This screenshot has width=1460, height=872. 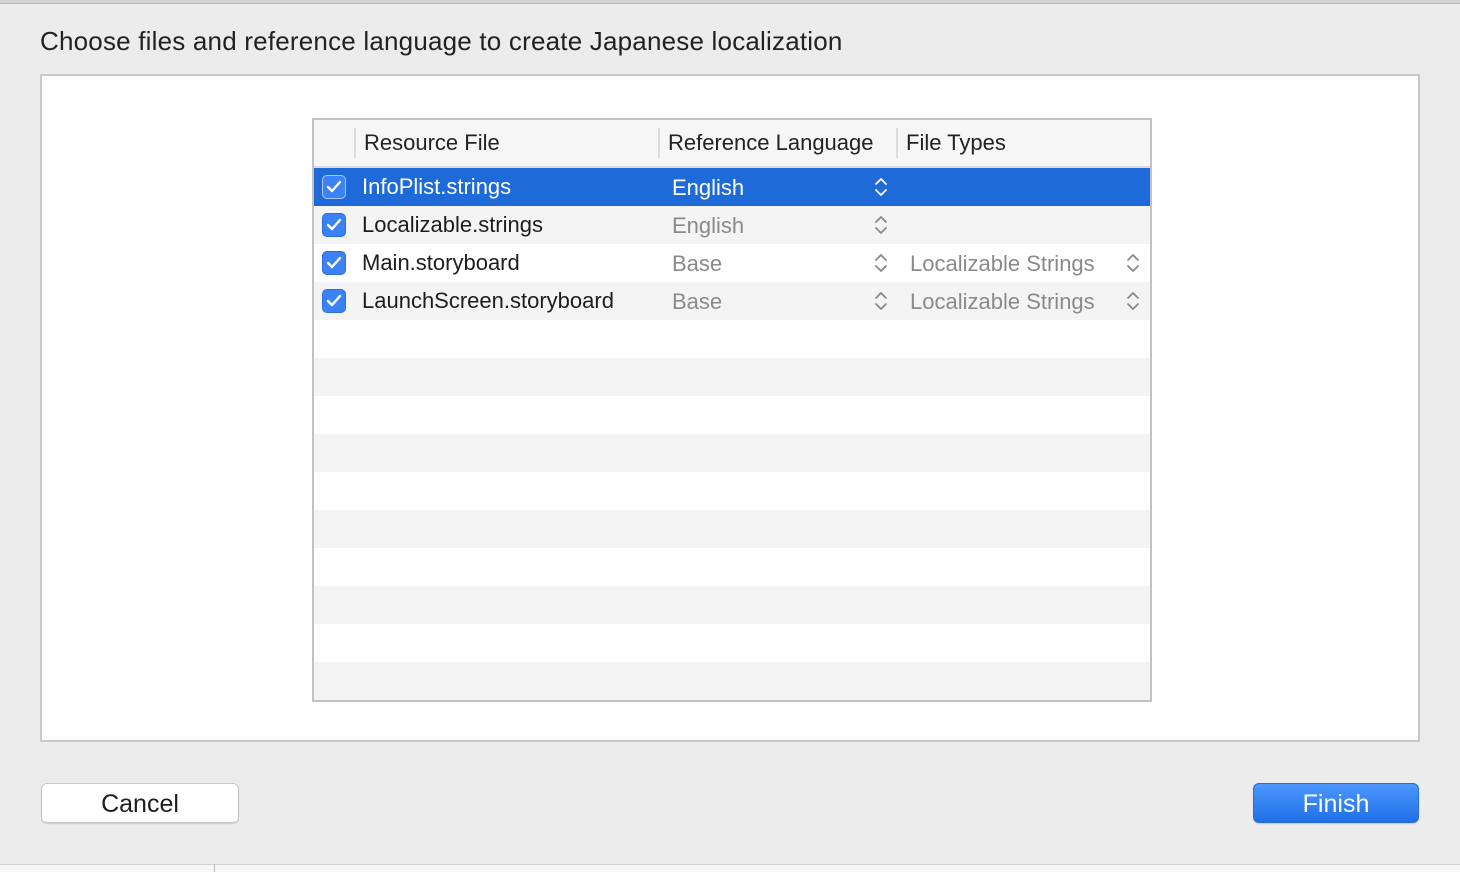 What do you see at coordinates (730, 2) in the screenshot?
I see `window-top-edge` at bounding box center [730, 2].